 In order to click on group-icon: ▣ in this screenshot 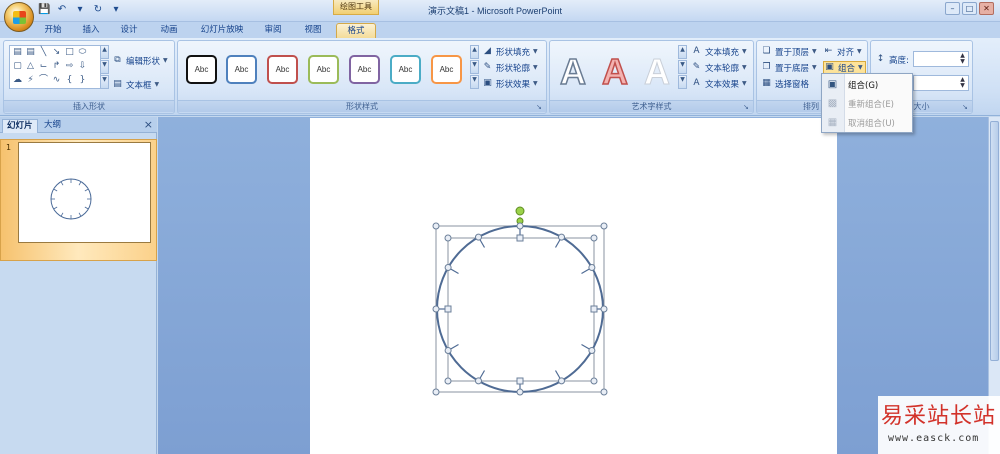, I will do `click(832, 84)`.